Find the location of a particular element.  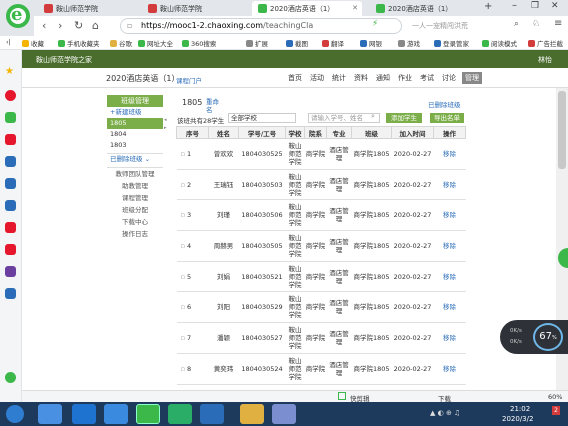

class-item-1804: 1804 is located at coordinates (135, 134).